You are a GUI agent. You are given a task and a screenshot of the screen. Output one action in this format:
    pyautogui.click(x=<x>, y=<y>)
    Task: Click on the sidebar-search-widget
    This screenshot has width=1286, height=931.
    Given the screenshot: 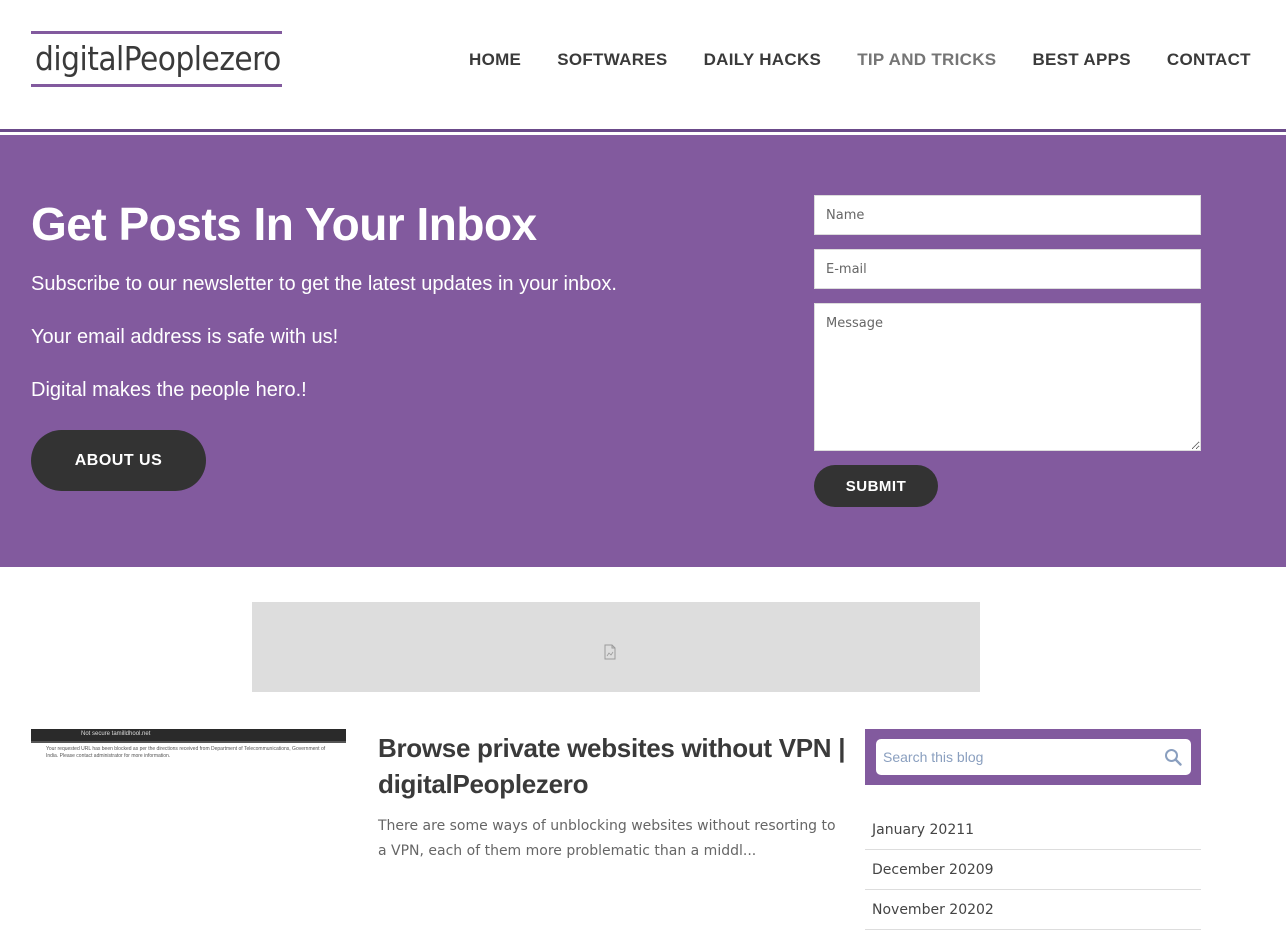 What is the action you would take?
    pyautogui.click(x=1033, y=757)
    